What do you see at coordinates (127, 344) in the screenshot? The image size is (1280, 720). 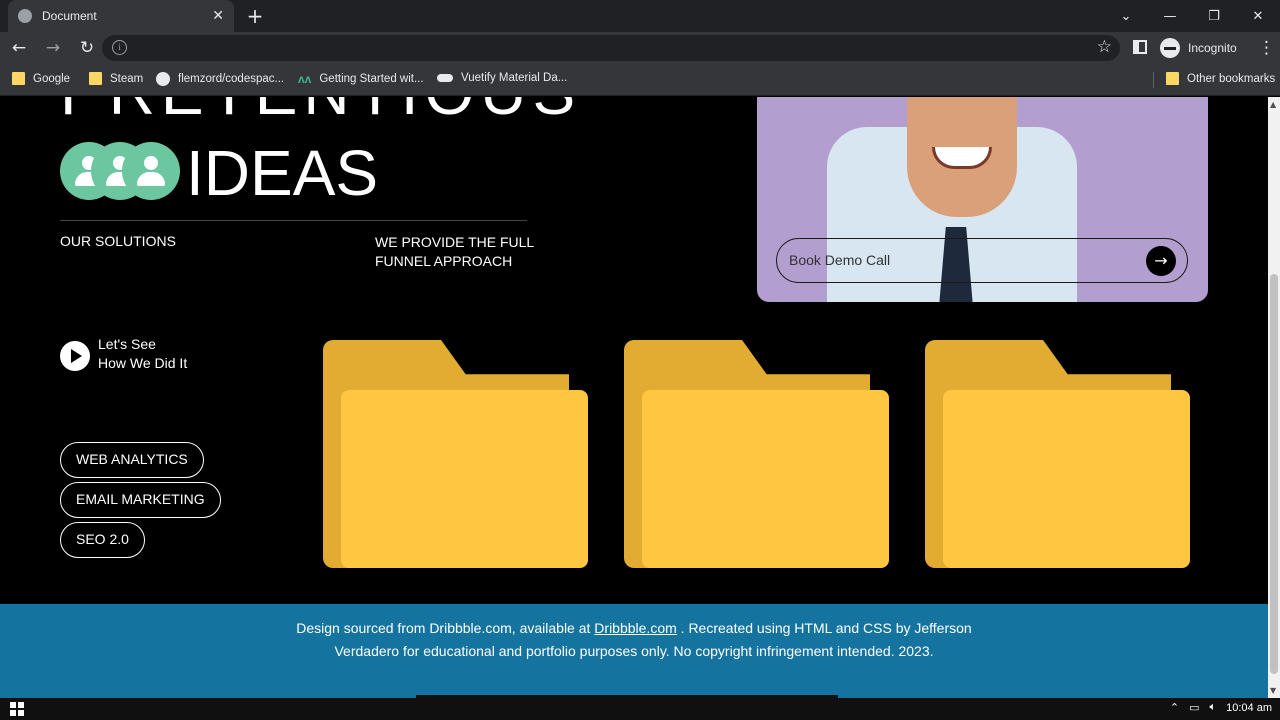 I see `video-link-line1: Let's See` at bounding box center [127, 344].